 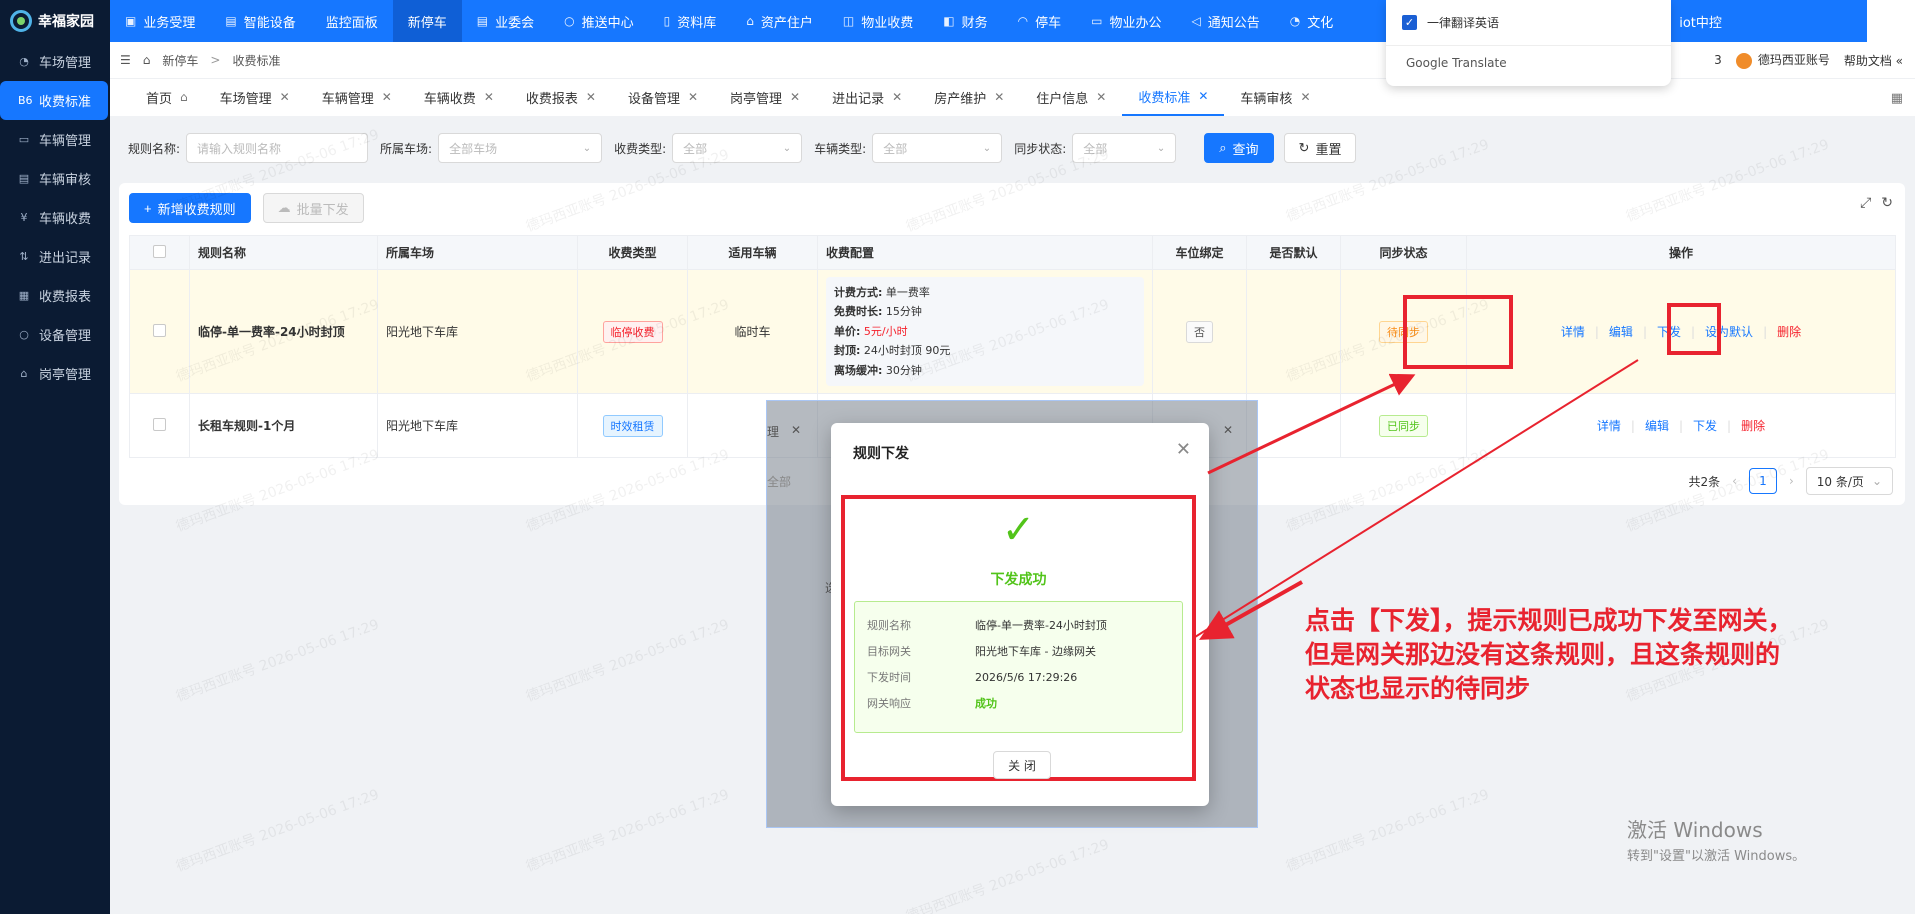 What do you see at coordinates (1704, 481) in the screenshot?
I see `total-count: 共2条` at bounding box center [1704, 481].